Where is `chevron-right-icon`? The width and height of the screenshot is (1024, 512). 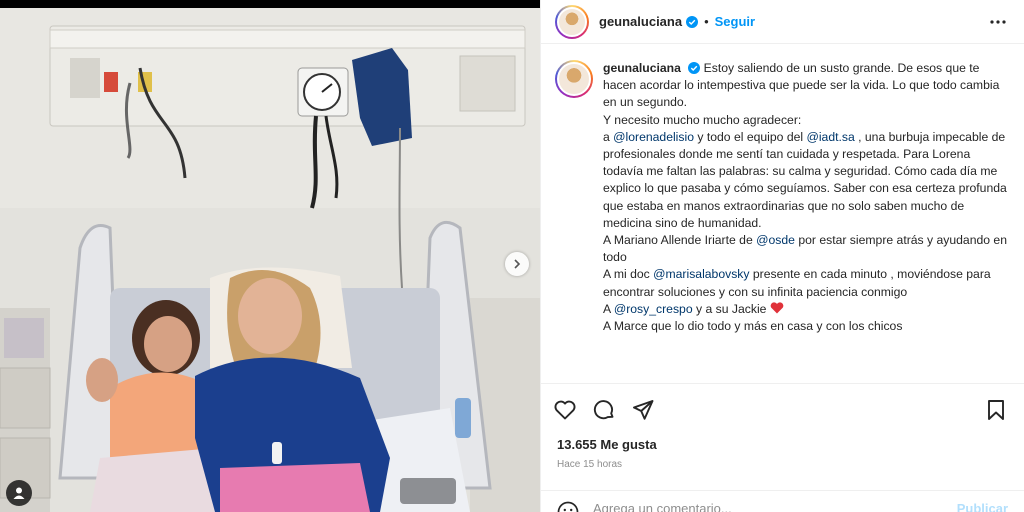 chevron-right-icon is located at coordinates (517, 264).